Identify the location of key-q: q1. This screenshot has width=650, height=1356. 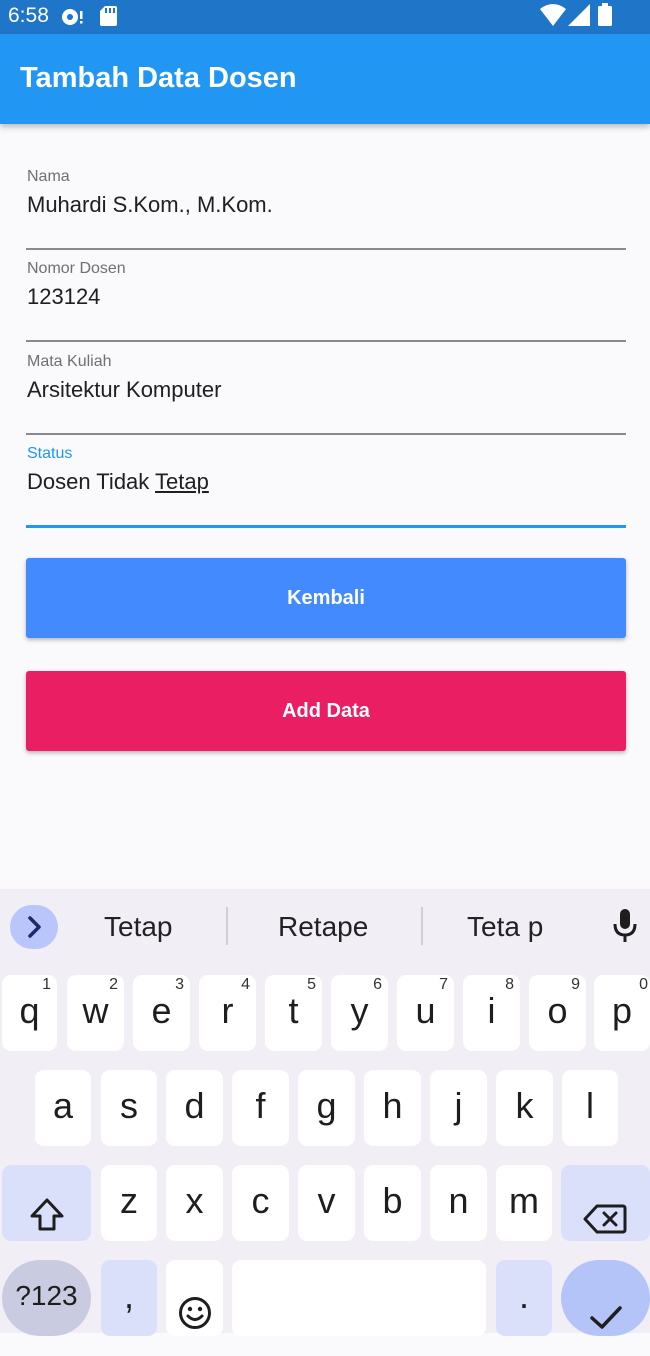
(29, 1013).